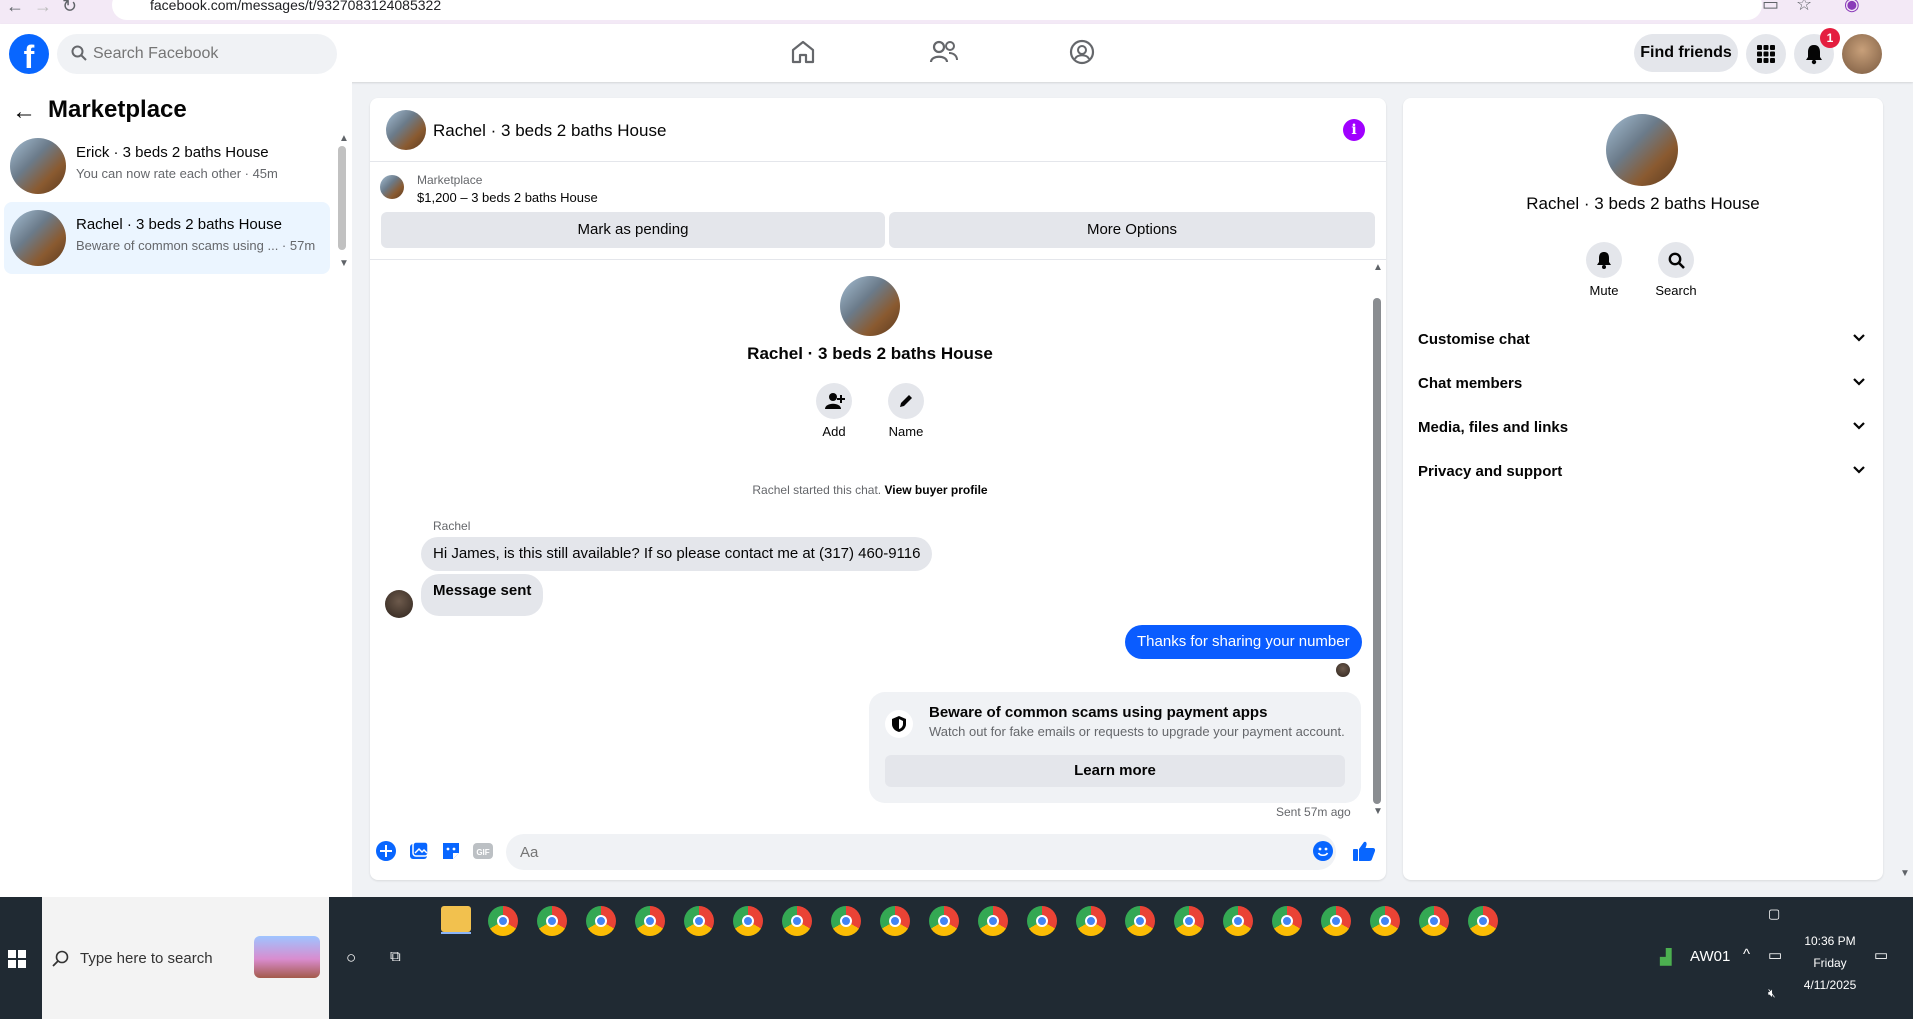  What do you see at coordinates (1852, 7) in the screenshot?
I see `profile-icon: ◉` at bounding box center [1852, 7].